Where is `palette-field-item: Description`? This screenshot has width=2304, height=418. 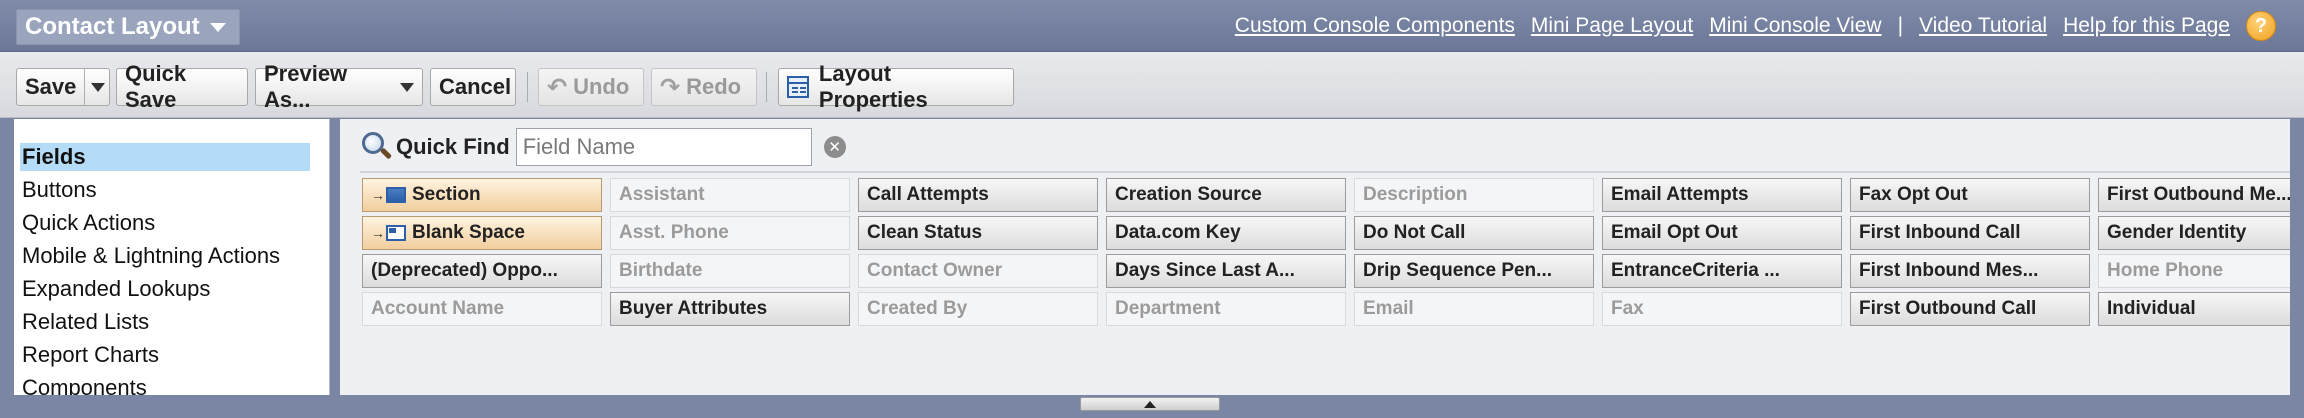 palette-field-item: Description is located at coordinates (1474, 195).